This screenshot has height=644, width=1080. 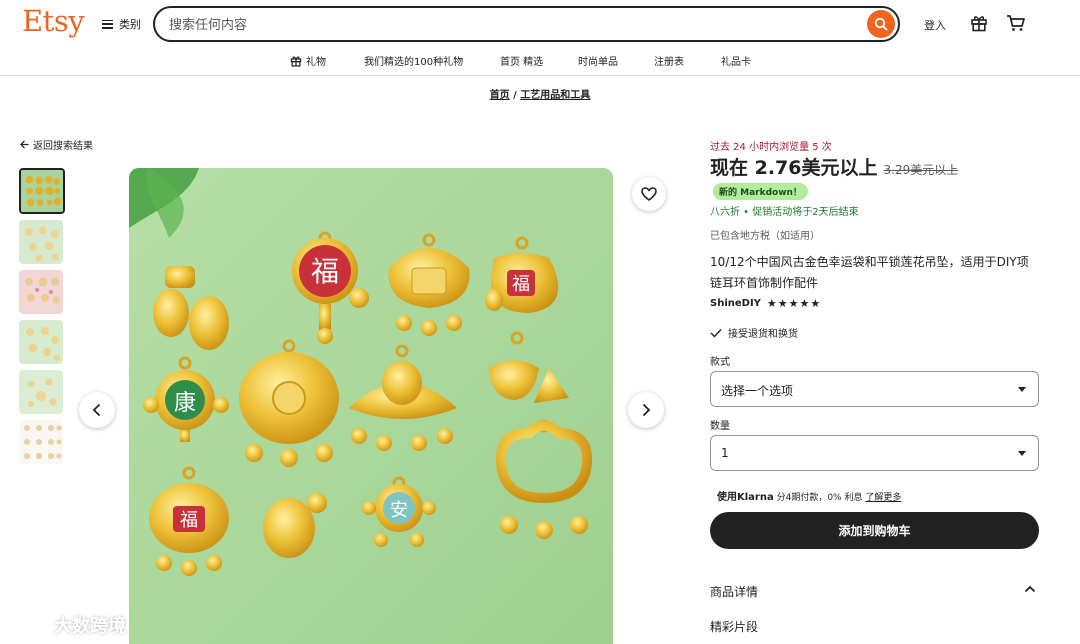 I want to click on price-row: 现在 2.76美元以上 3.29美元以上, so click(x=834, y=166).